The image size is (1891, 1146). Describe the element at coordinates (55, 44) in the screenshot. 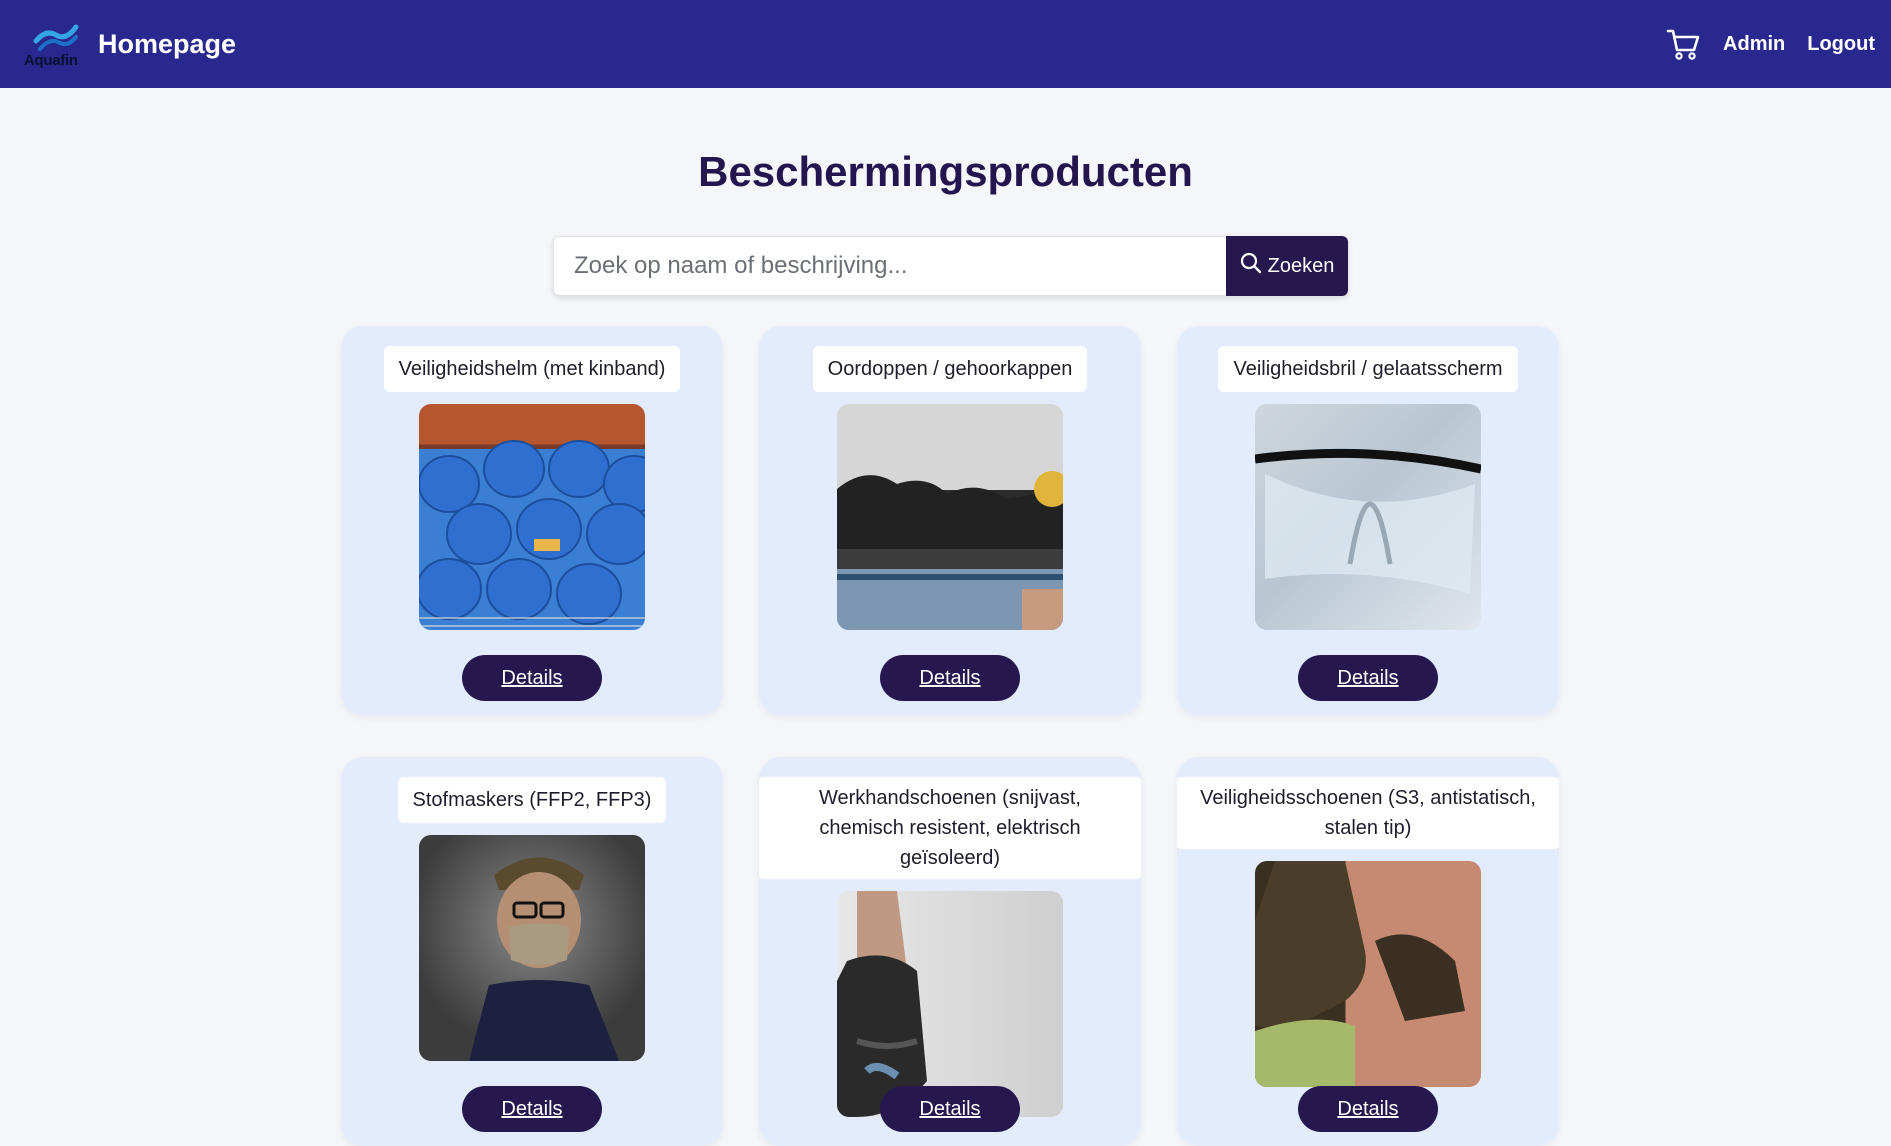

I see `aquafin-logo: Aquafin` at that location.